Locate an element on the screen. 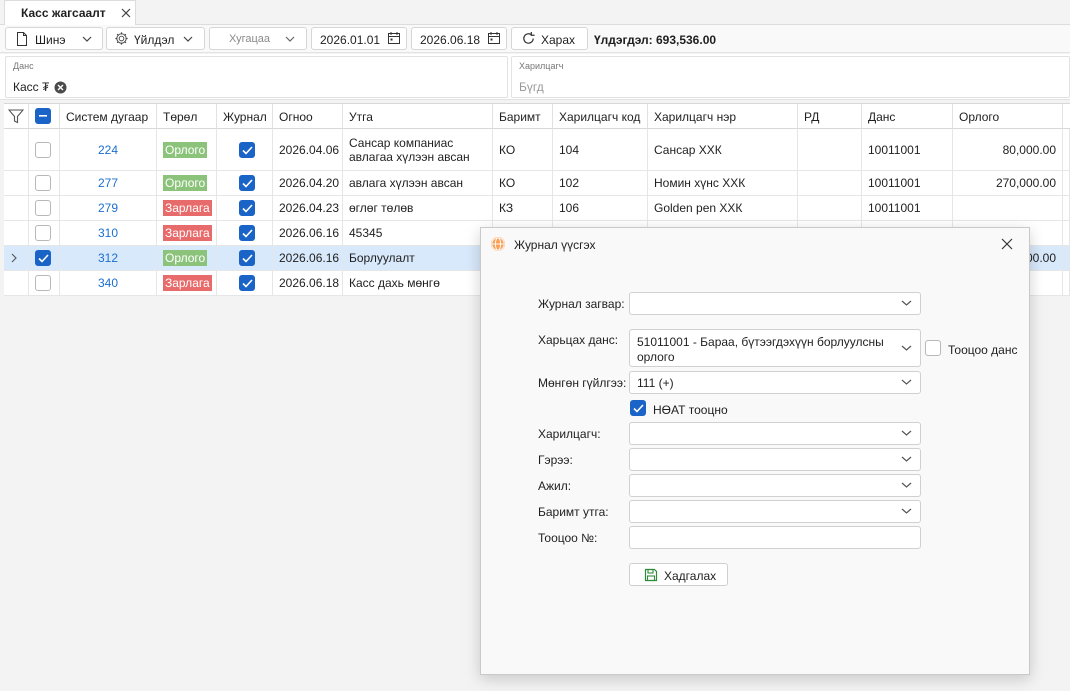 This screenshot has width=1070, height=691. col-header-rd: РД is located at coordinates (830, 116).